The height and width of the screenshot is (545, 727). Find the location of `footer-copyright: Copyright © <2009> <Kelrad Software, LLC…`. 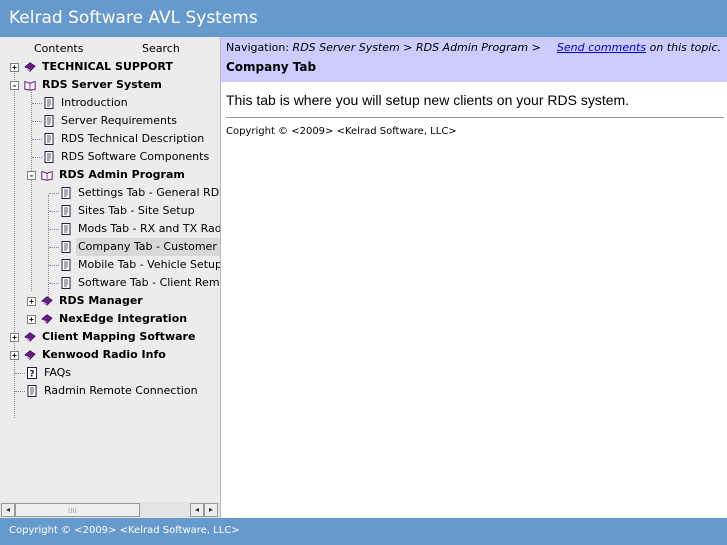

footer-copyright: Copyright © <2009> <Kelrad Software, LLC… is located at coordinates (124, 530).